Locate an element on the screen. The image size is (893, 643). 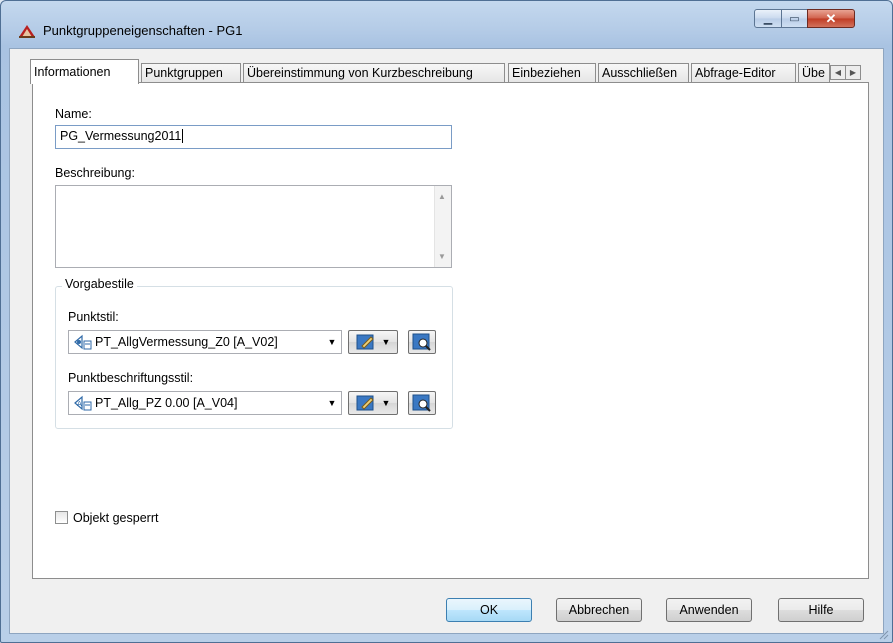
name-input: PG_Vermessung2011 is located at coordinates (253, 137).